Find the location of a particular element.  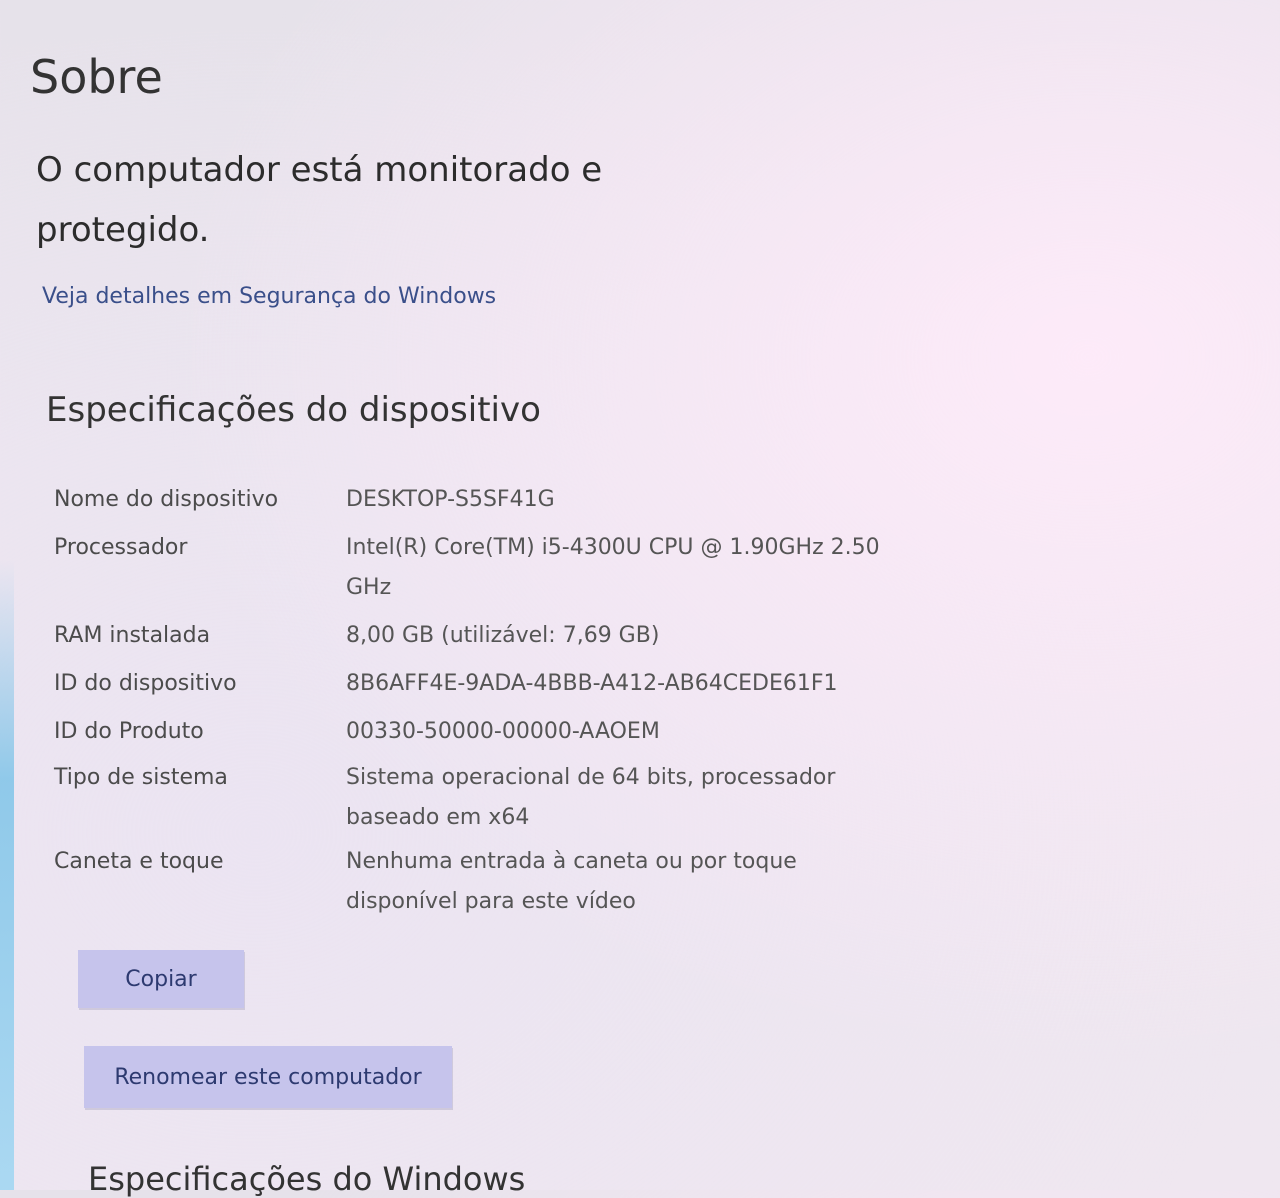

spec-label: RAM instalada is located at coordinates (132, 635).